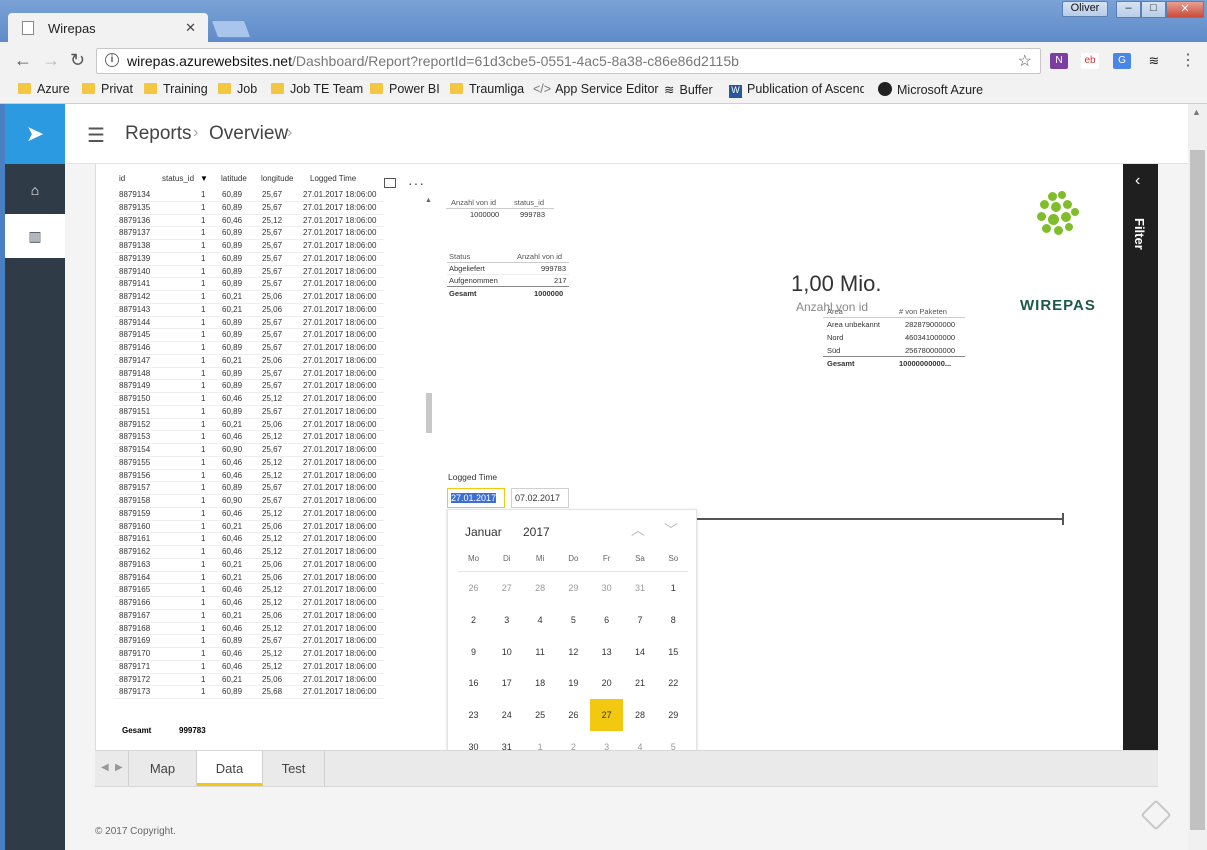  Describe the element at coordinates (506, 715) in the screenshot. I see `calendar-day: 24` at that location.